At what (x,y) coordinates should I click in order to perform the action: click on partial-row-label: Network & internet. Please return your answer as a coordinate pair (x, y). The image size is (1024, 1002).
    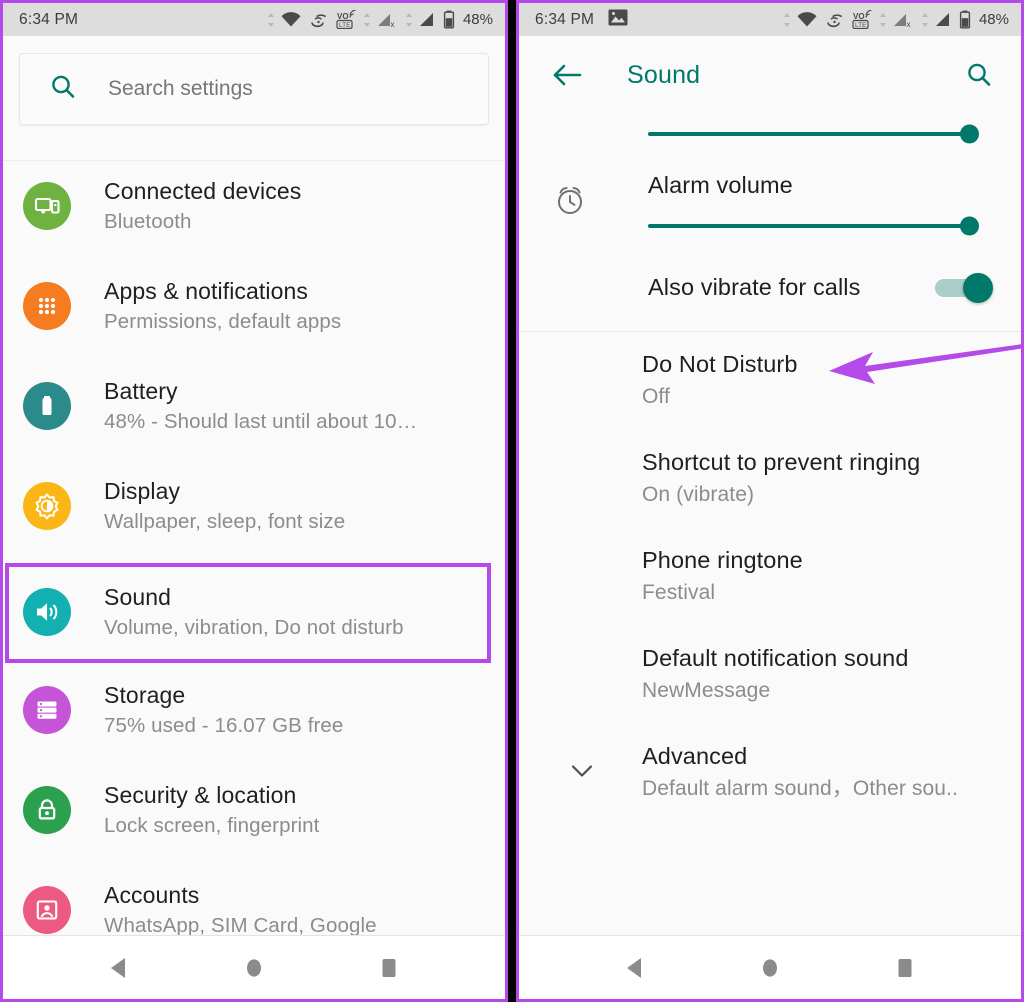
    Looking at the image, I should click on (190, 139).